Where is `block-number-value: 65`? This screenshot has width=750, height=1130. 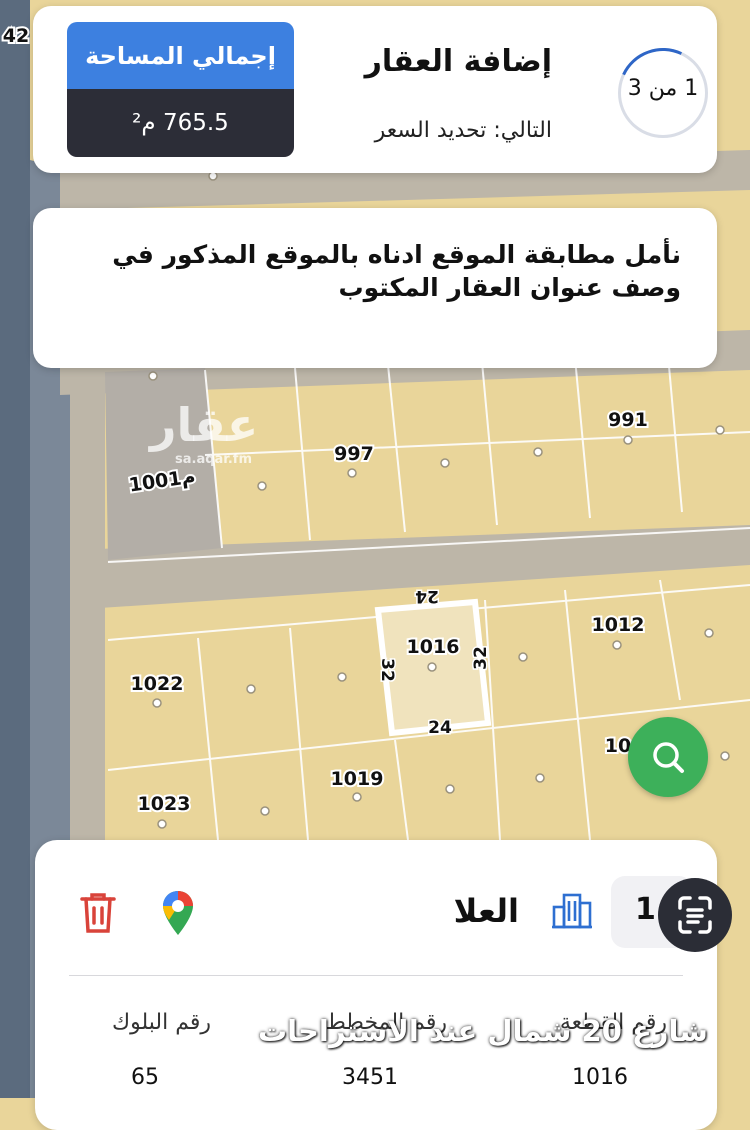 block-number-value: 65 is located at coordinates (145, 1077).